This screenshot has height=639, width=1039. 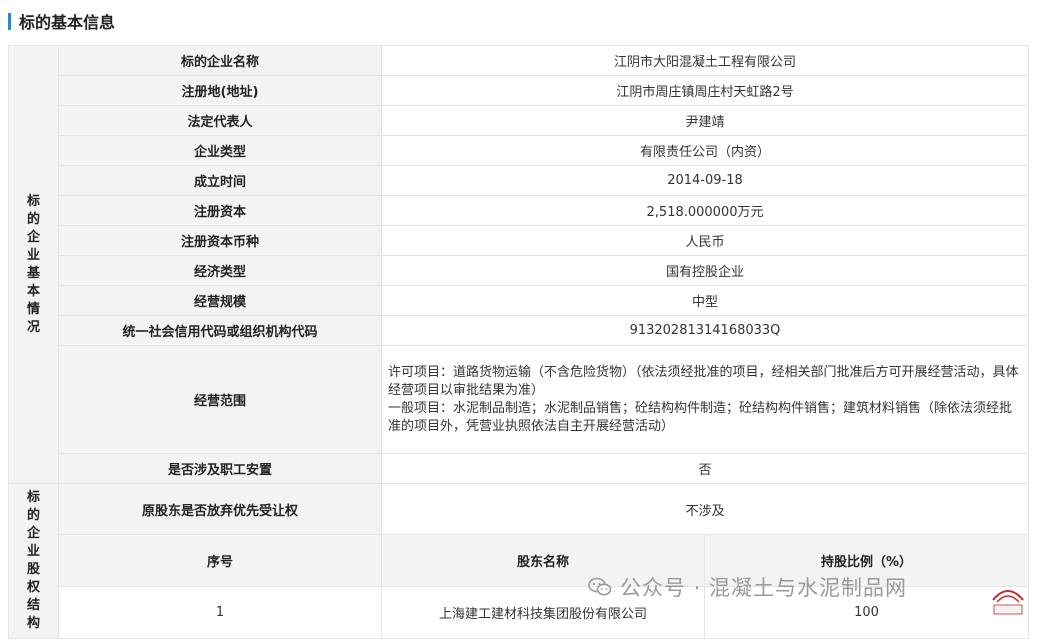 I want to click on row-scale: 经营规模 中型, so click(x=519, y=300).